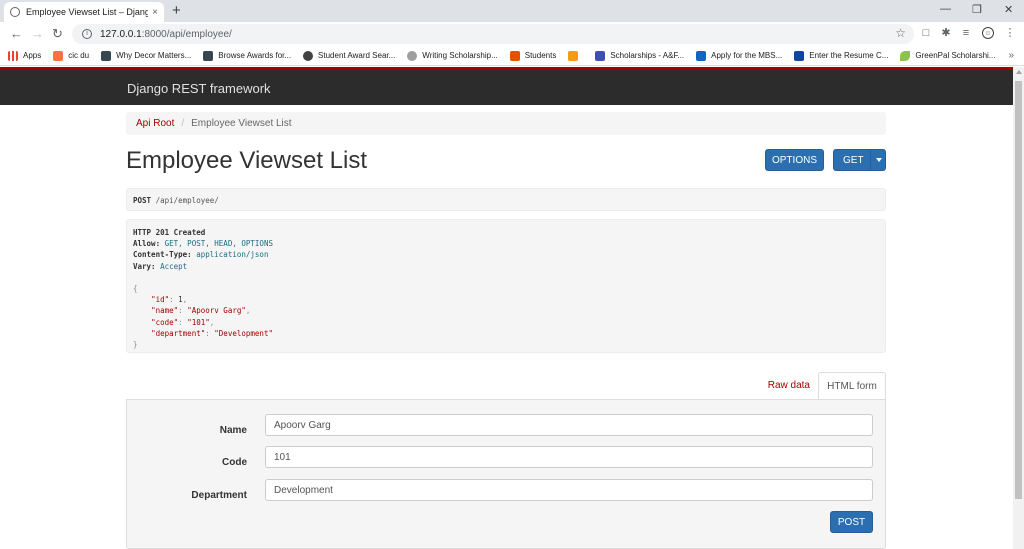 The image size is (1024, 549). What do you see at coordinates (199, 88) in the screenshot?
I see `drf-brand-link: Django REST framework` at bounding box center [199, 88].